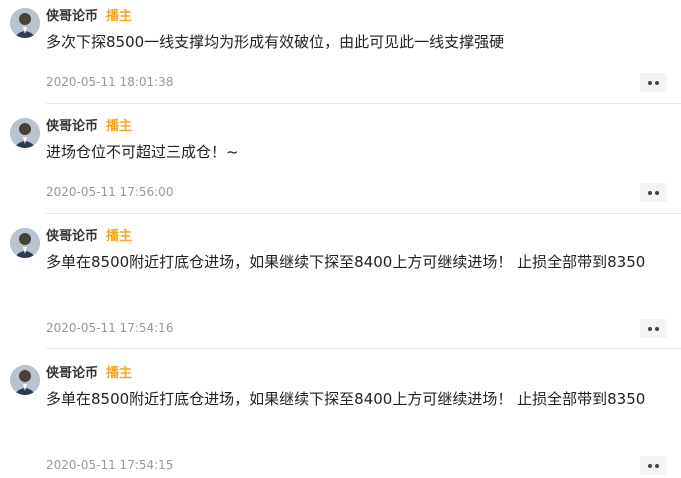 Image resolution: width=681 pixels, height=478 pixels. Describe the element at coordinates (275, 42) in the screenshot. I see `post-content: 多次下探8500一线支撑均为形成有效破位，由此可见此一线支撑强硬` at that location.